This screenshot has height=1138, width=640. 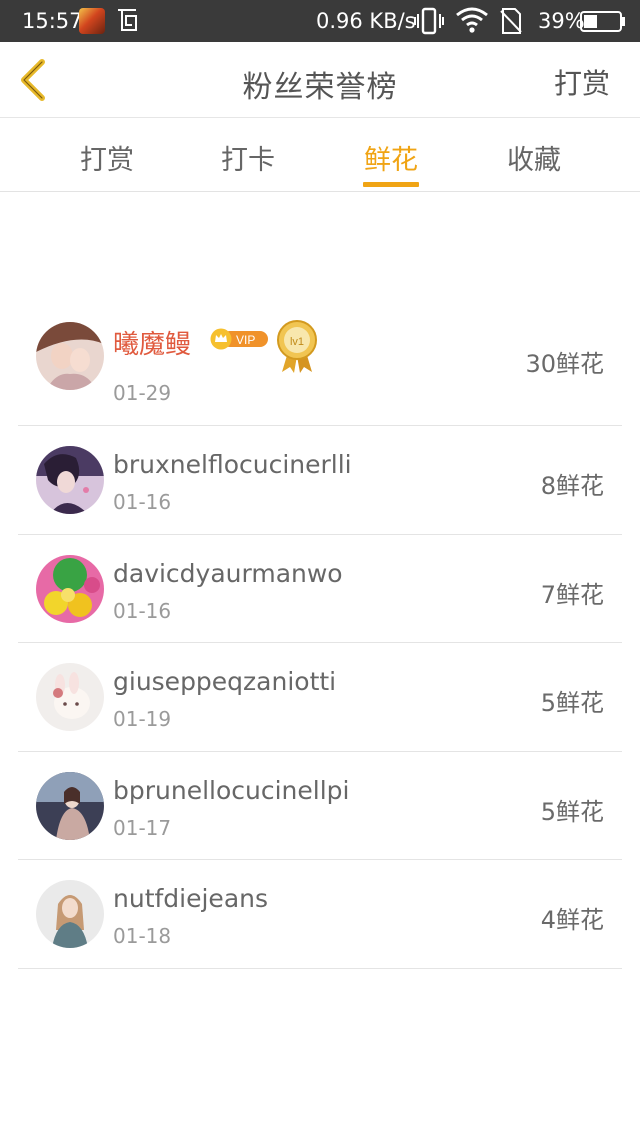 I want to click on user-name: giuseppeqzaniotti, so click(x=225, y=681).